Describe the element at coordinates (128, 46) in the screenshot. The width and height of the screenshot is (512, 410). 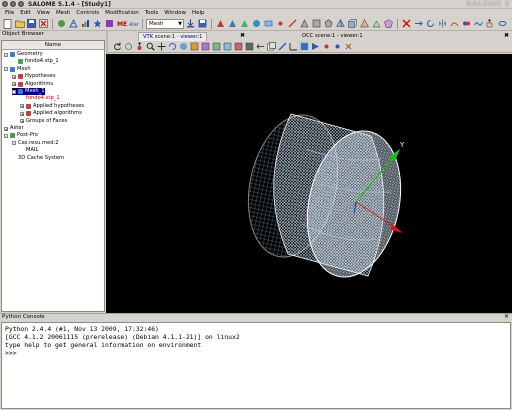
I see `show-trihedron-icon` at that location.